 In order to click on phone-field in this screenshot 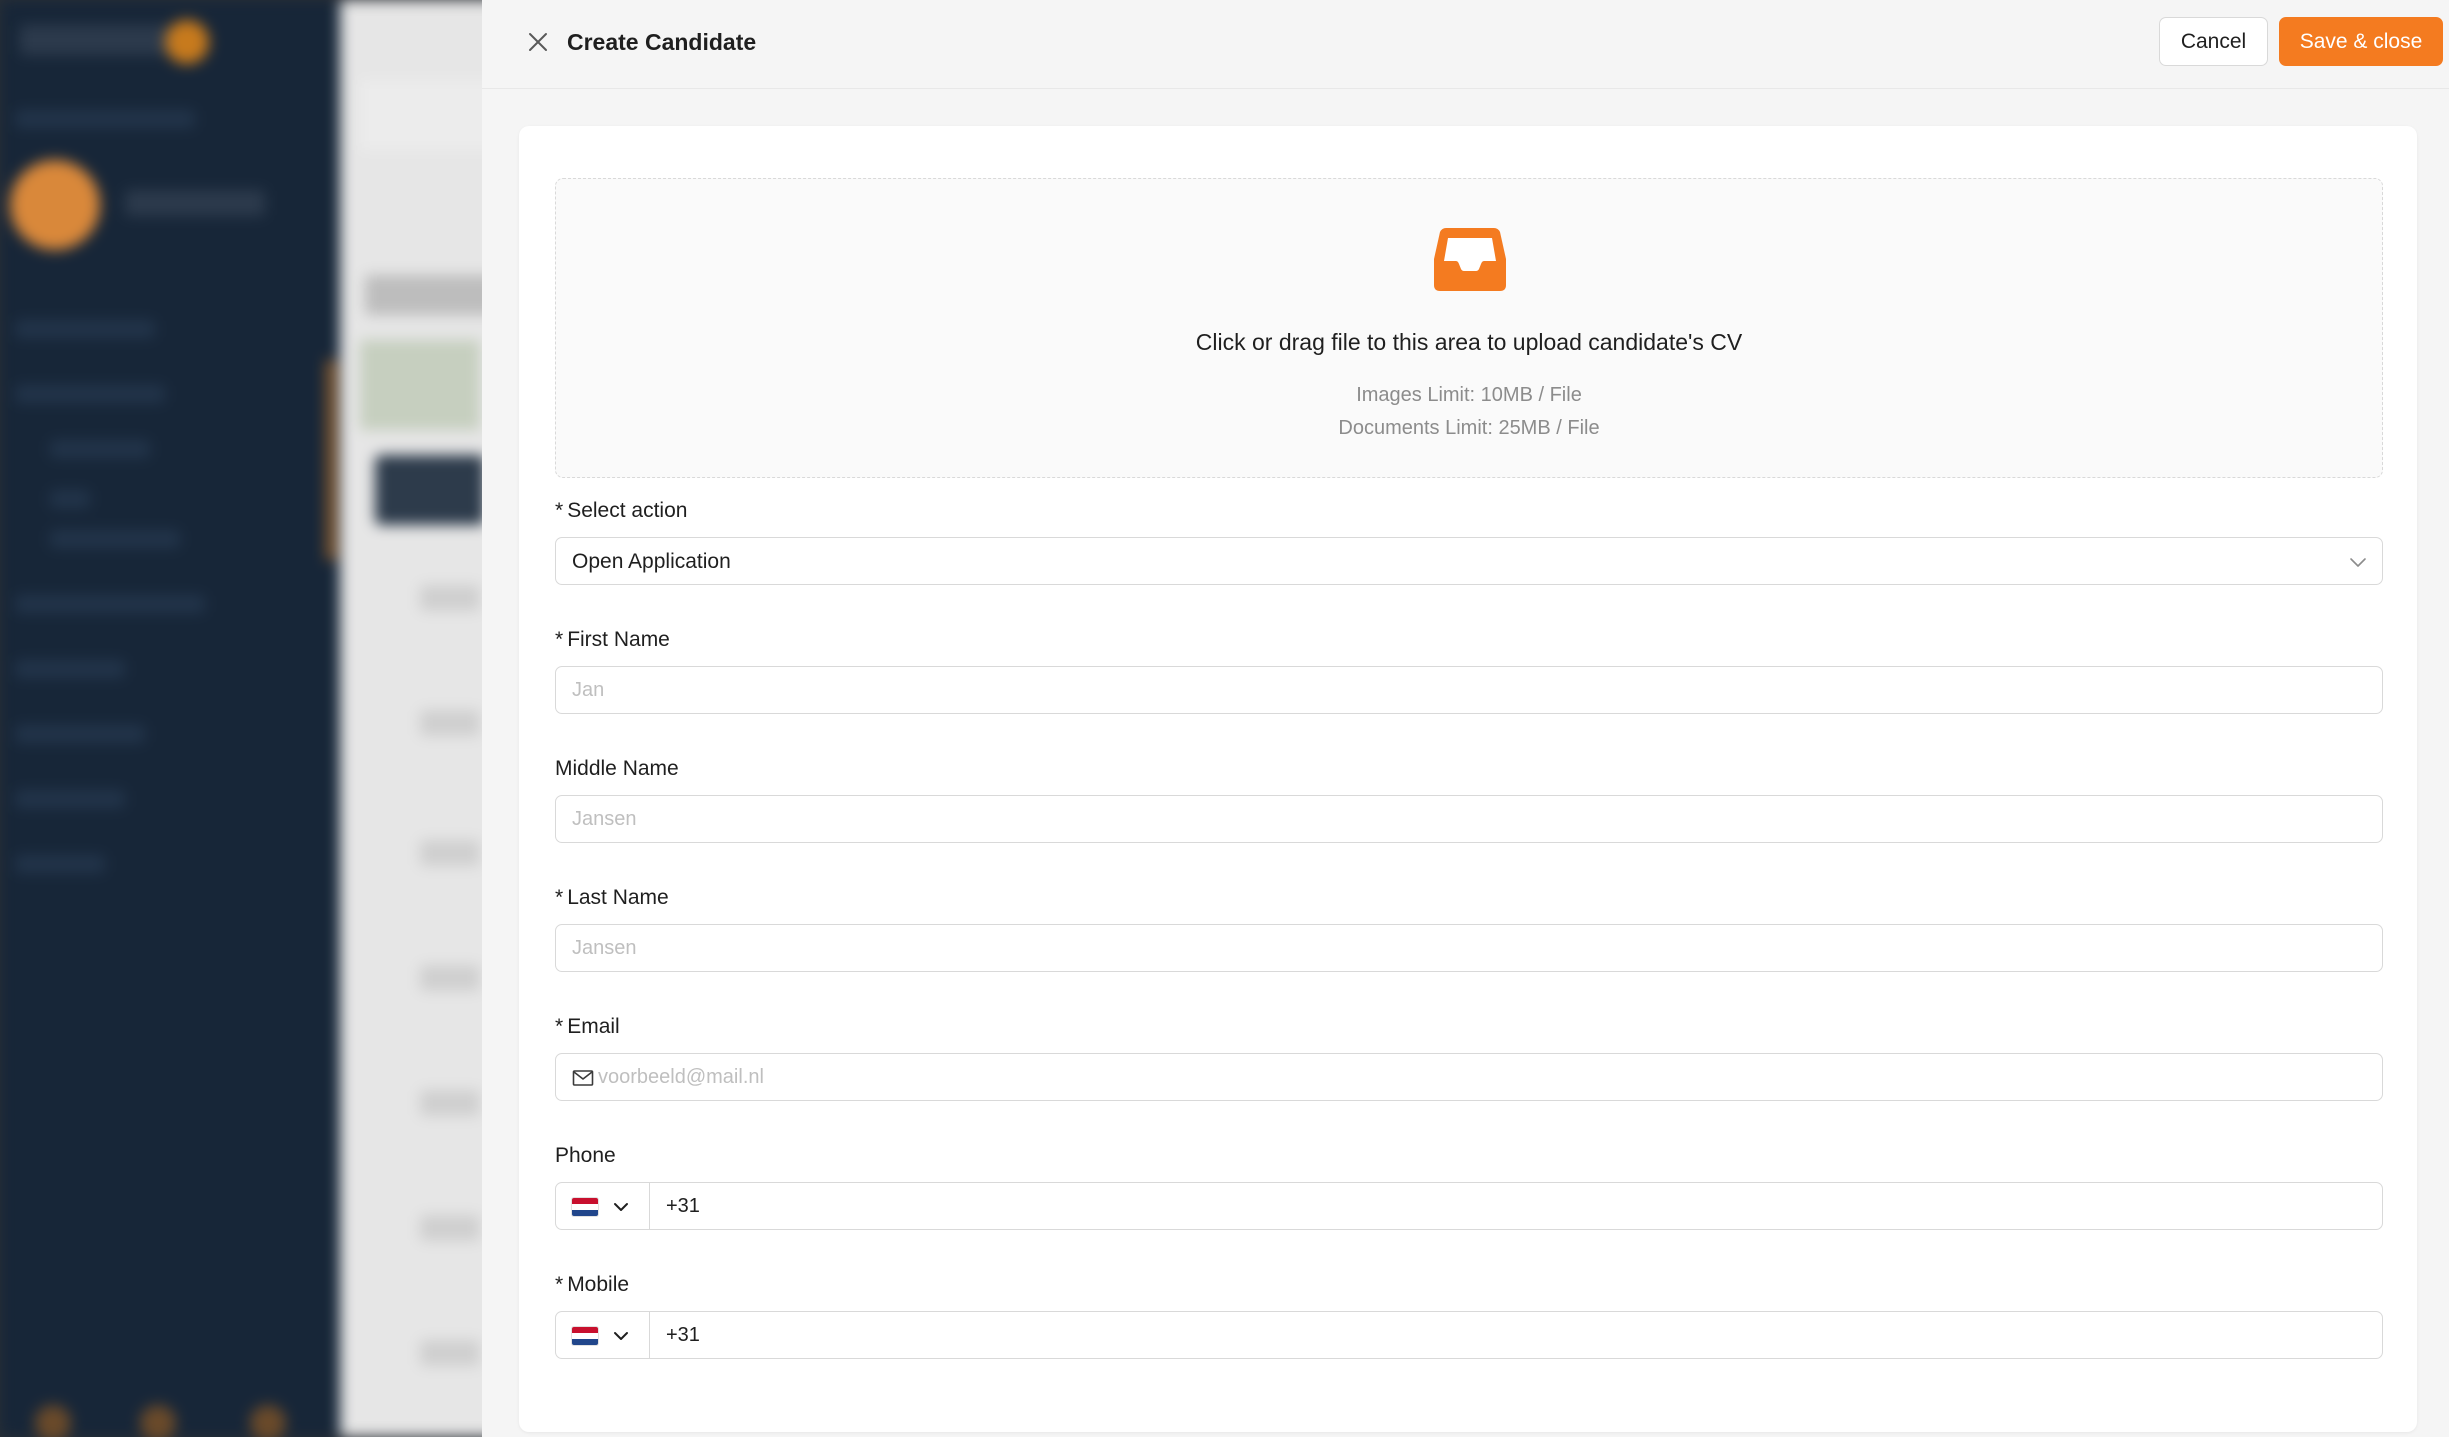, I will do `click(1469, 1206)`.